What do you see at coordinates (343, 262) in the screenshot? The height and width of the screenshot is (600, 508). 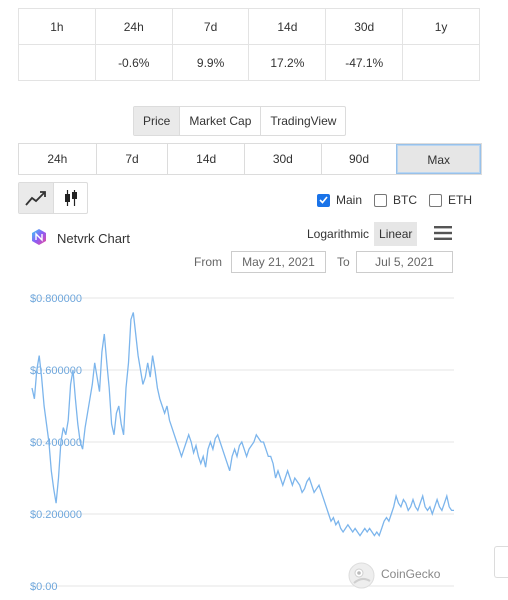 I see `date-to-label: To` at bounding box center [343, 262].